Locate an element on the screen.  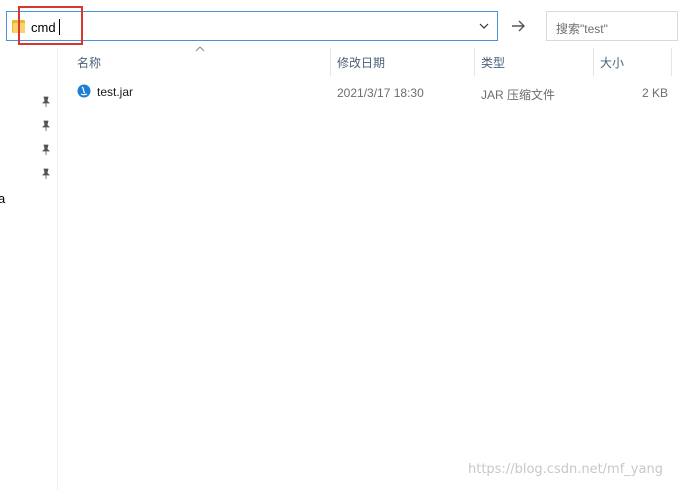
watermark: https://blog.csdn.net/mf_yang is located at coordinates (565, 469).